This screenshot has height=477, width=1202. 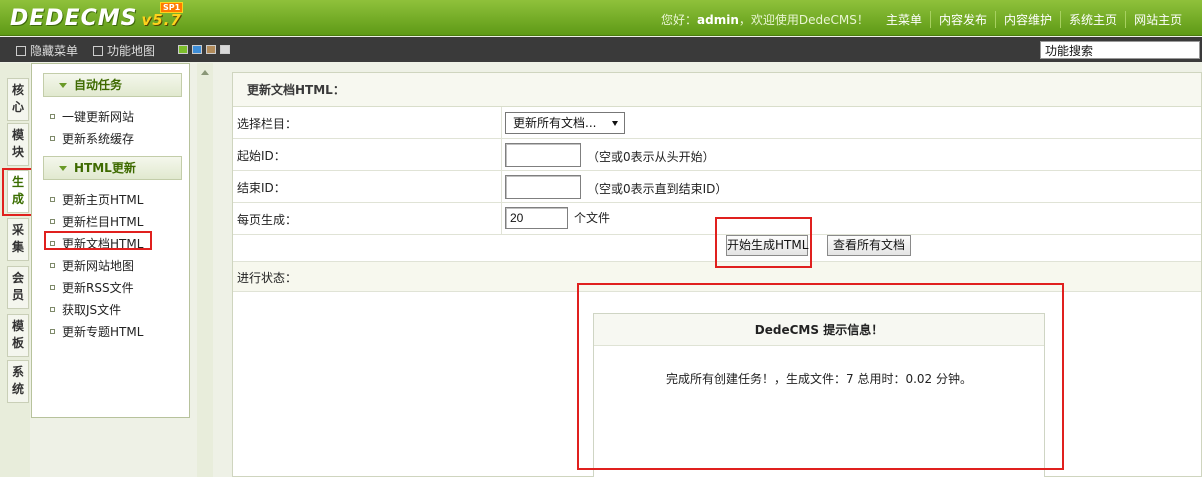 I want to click on menu-item-update-rss: 更新RSS文件, so click(x=92, y=287).